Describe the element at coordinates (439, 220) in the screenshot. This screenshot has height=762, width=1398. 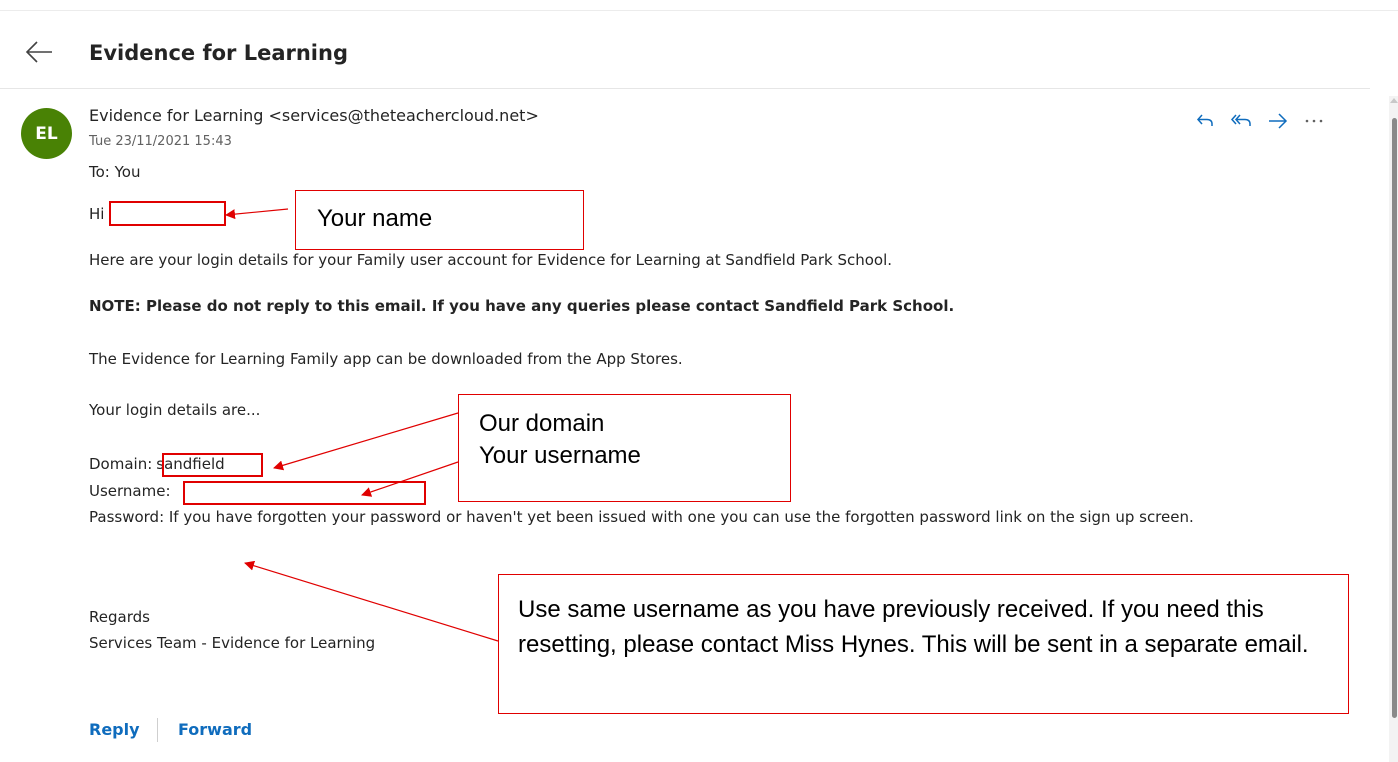
I see `name-callout: Your name` at that location.